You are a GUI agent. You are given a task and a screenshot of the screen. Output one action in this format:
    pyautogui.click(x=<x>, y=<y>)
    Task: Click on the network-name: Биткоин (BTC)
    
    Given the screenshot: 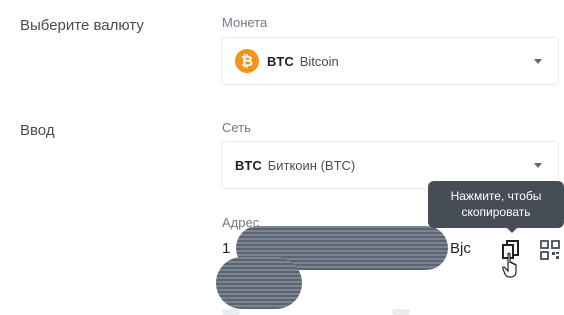 What is the action you would take?
    pyautogui.click(x=311, y=165)
    